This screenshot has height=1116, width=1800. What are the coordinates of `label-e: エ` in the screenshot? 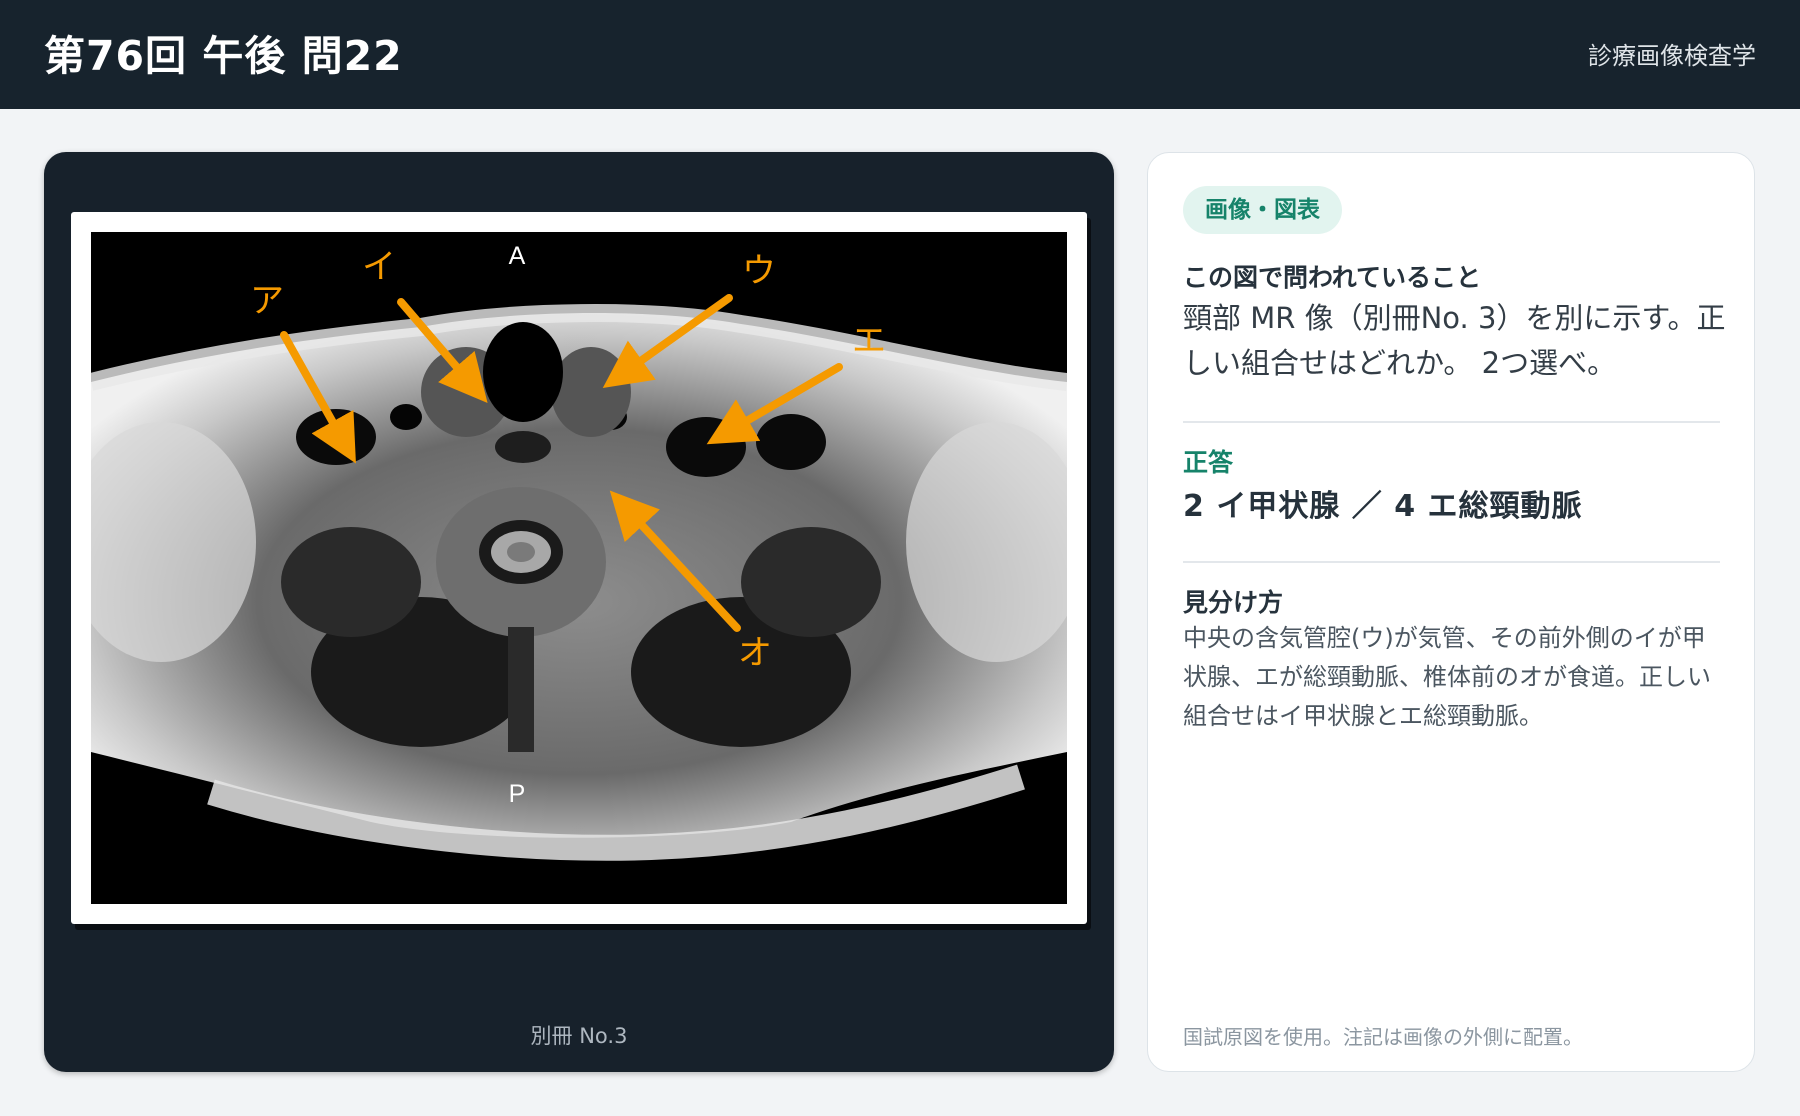 It's located at (869, 341).